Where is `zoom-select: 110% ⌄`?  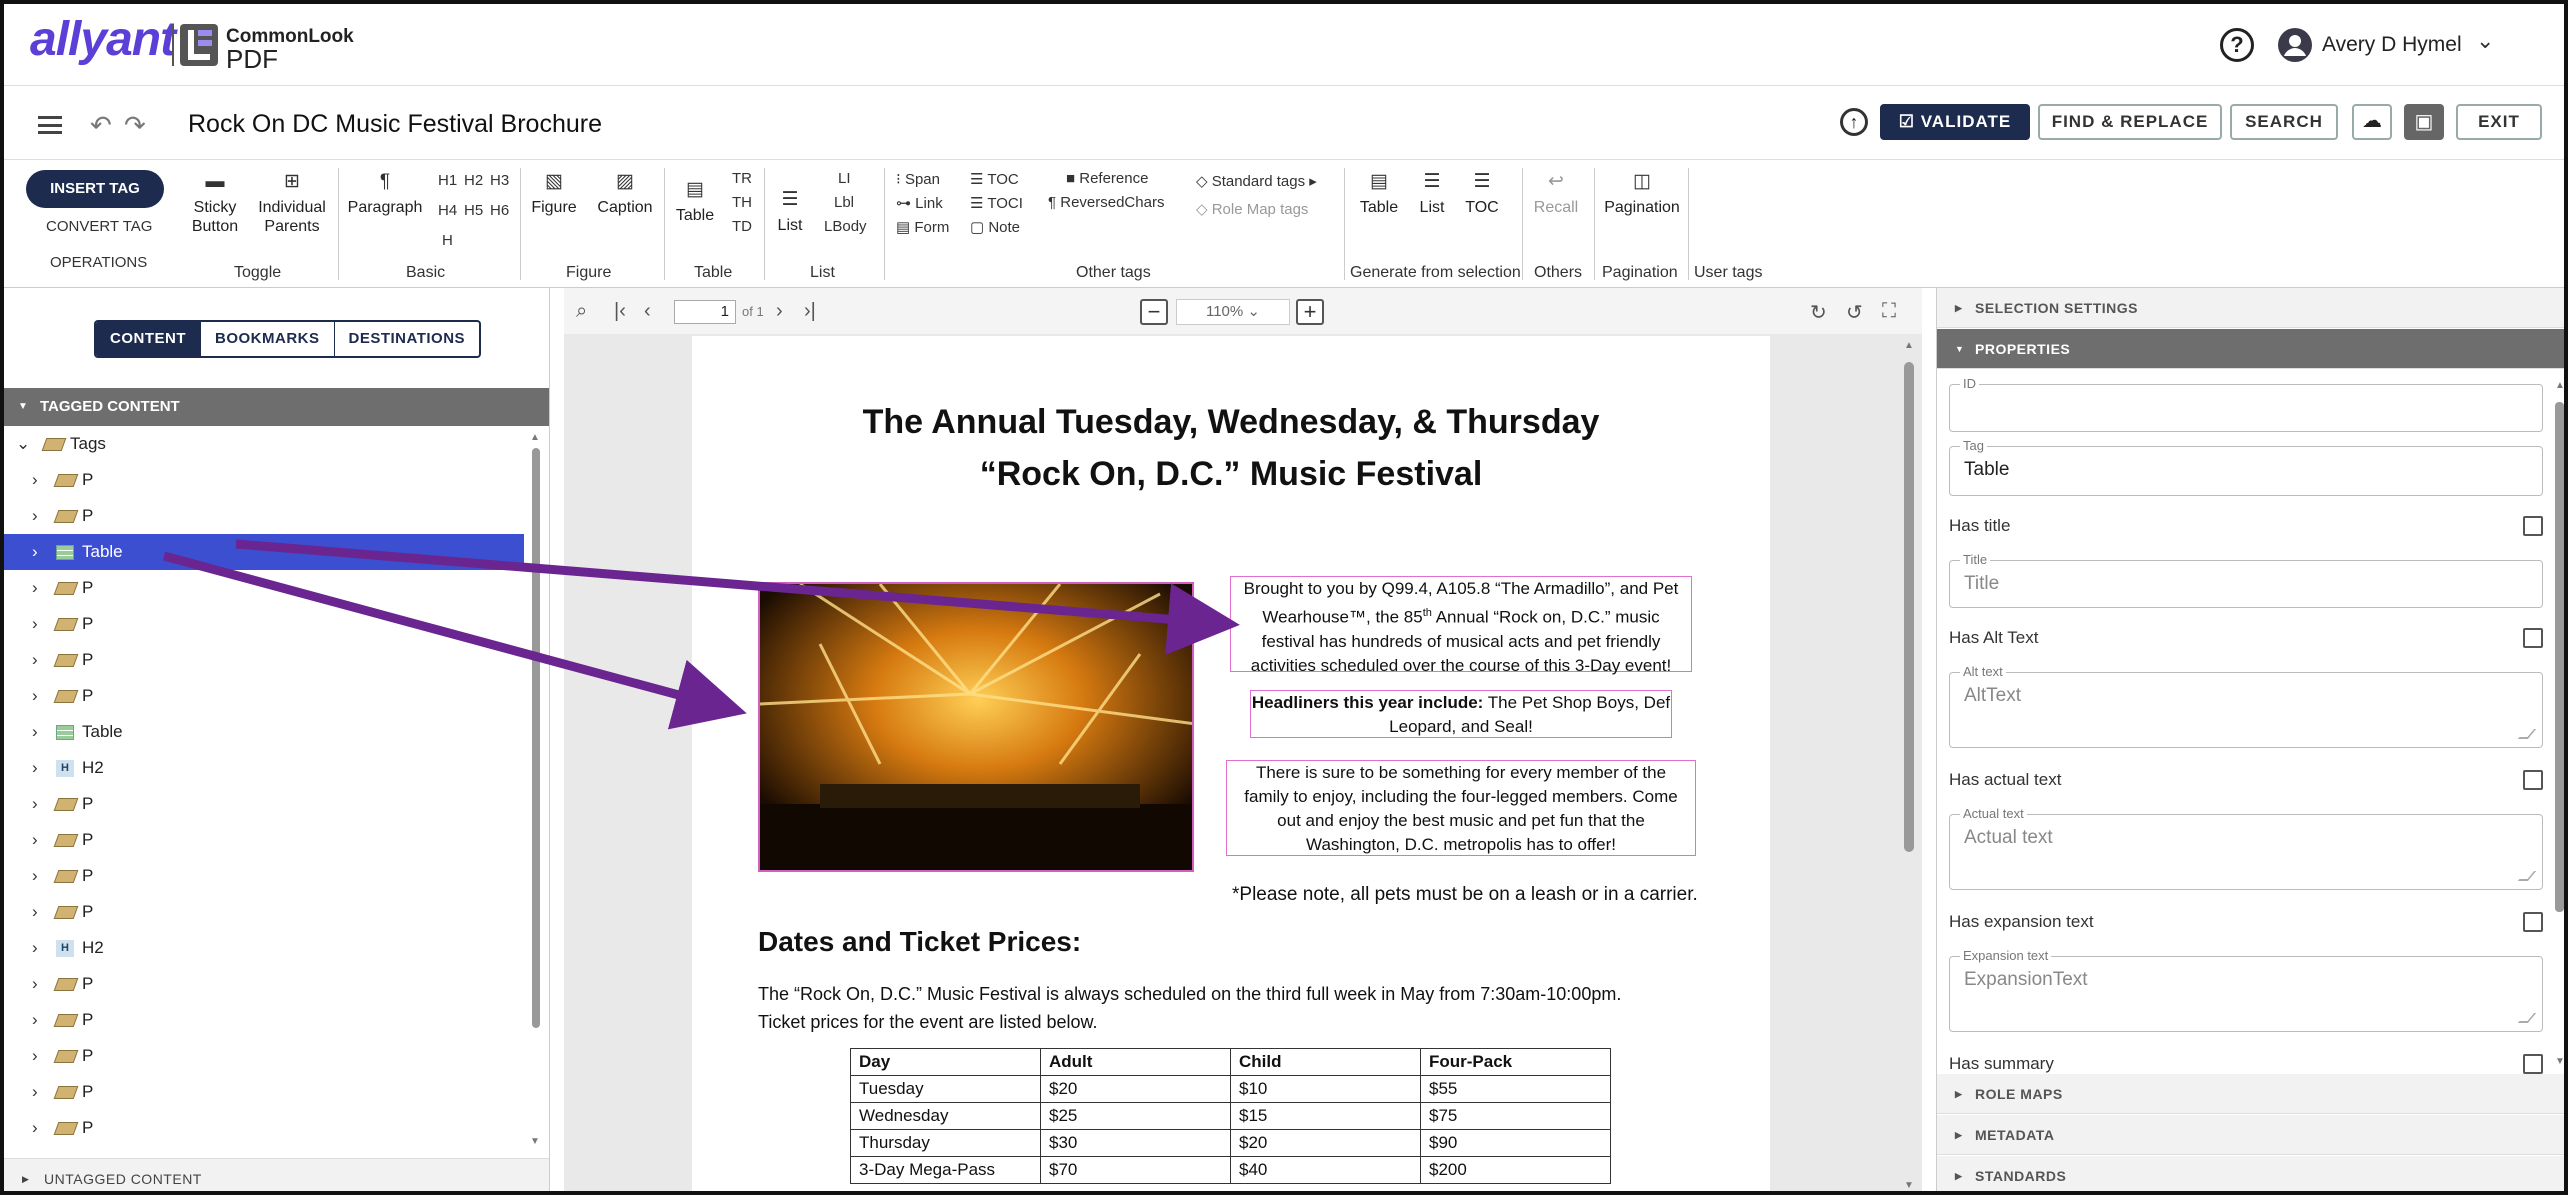 zoom-select: 110% ⌄ is located at coordinates (1233, 312).